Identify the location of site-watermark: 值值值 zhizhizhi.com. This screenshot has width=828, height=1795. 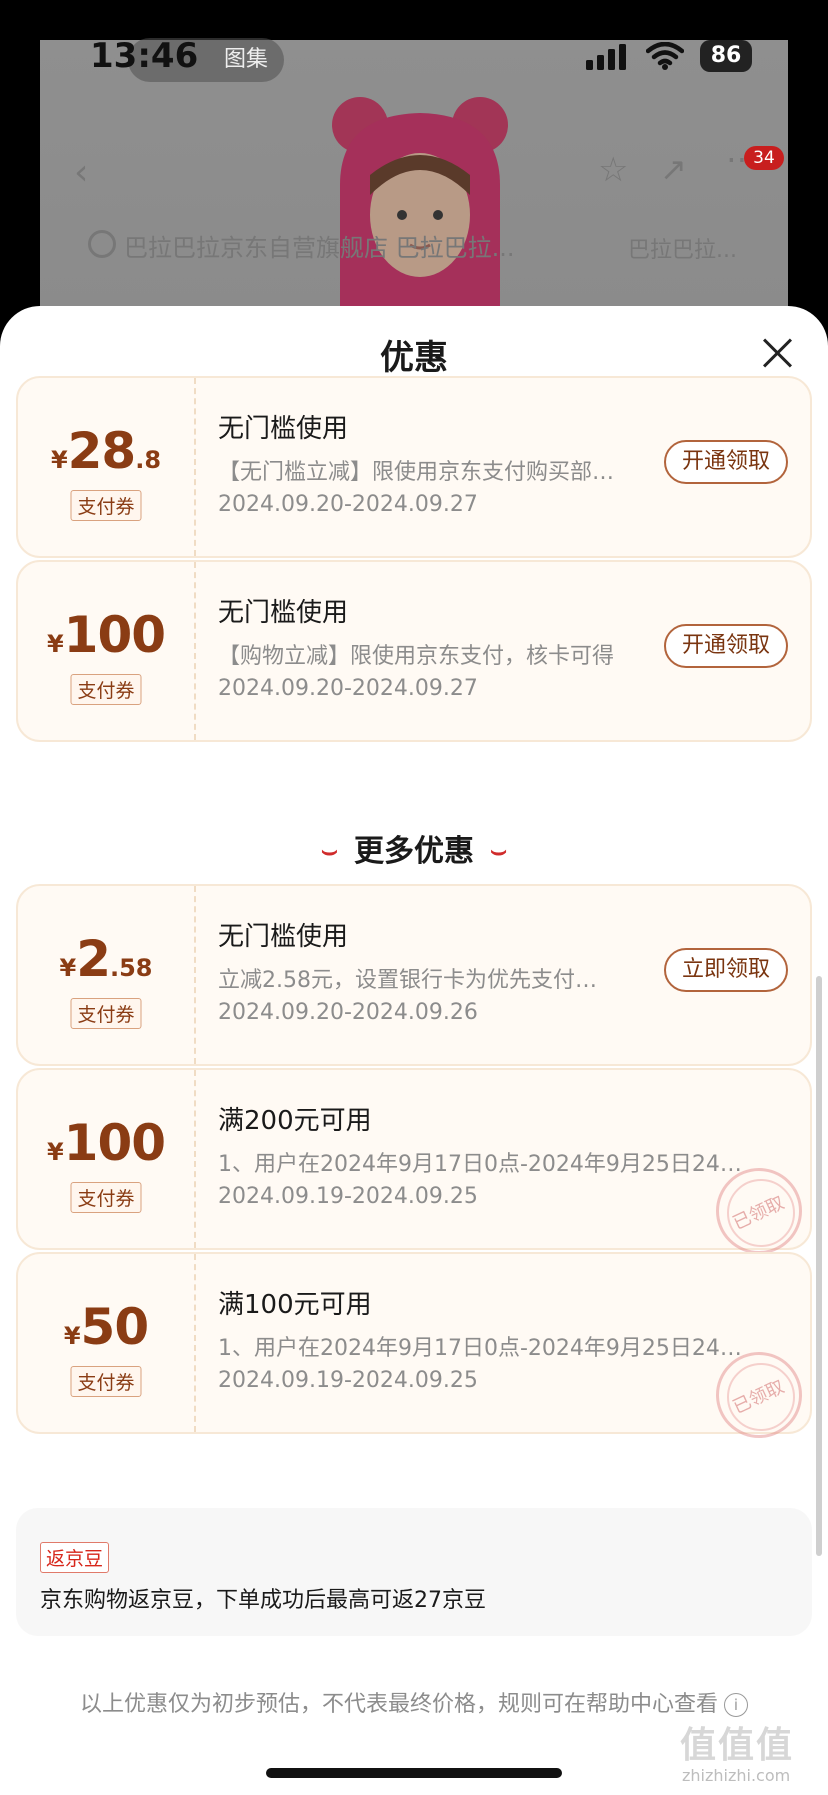
(750, 1751).